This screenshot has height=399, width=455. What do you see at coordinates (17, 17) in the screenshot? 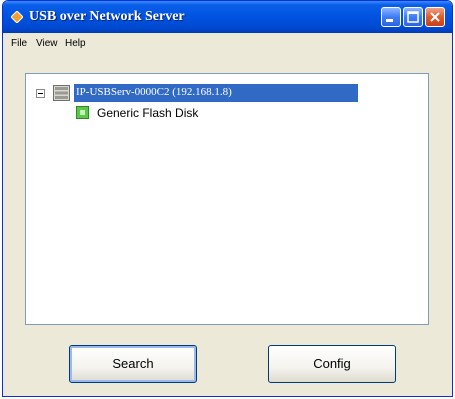
I see `app-icon` at bounding box center [17, 17].